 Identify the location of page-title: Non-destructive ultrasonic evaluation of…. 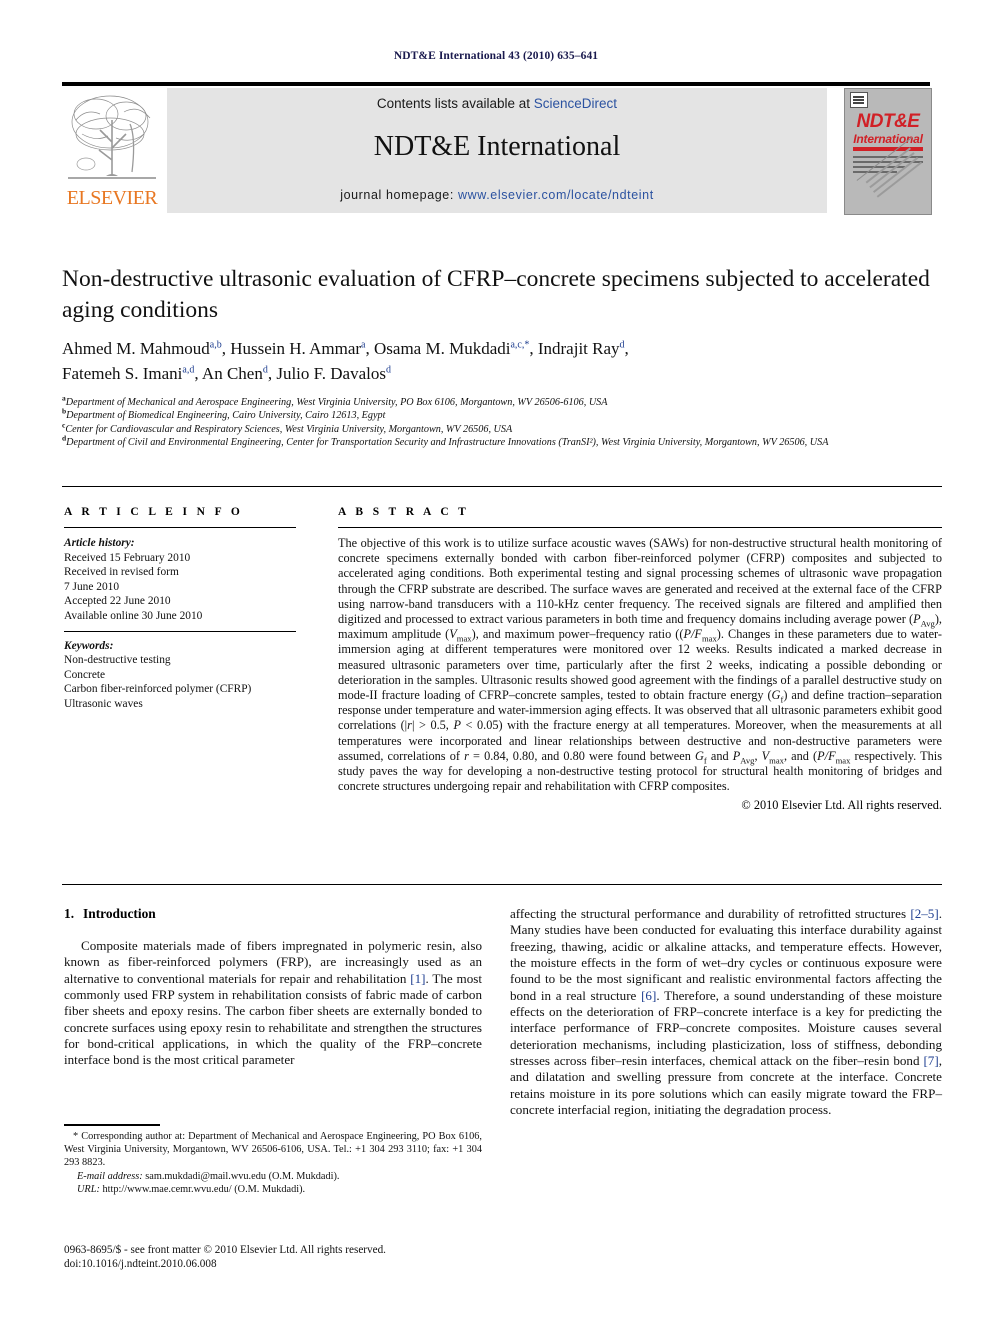
(496, 294).